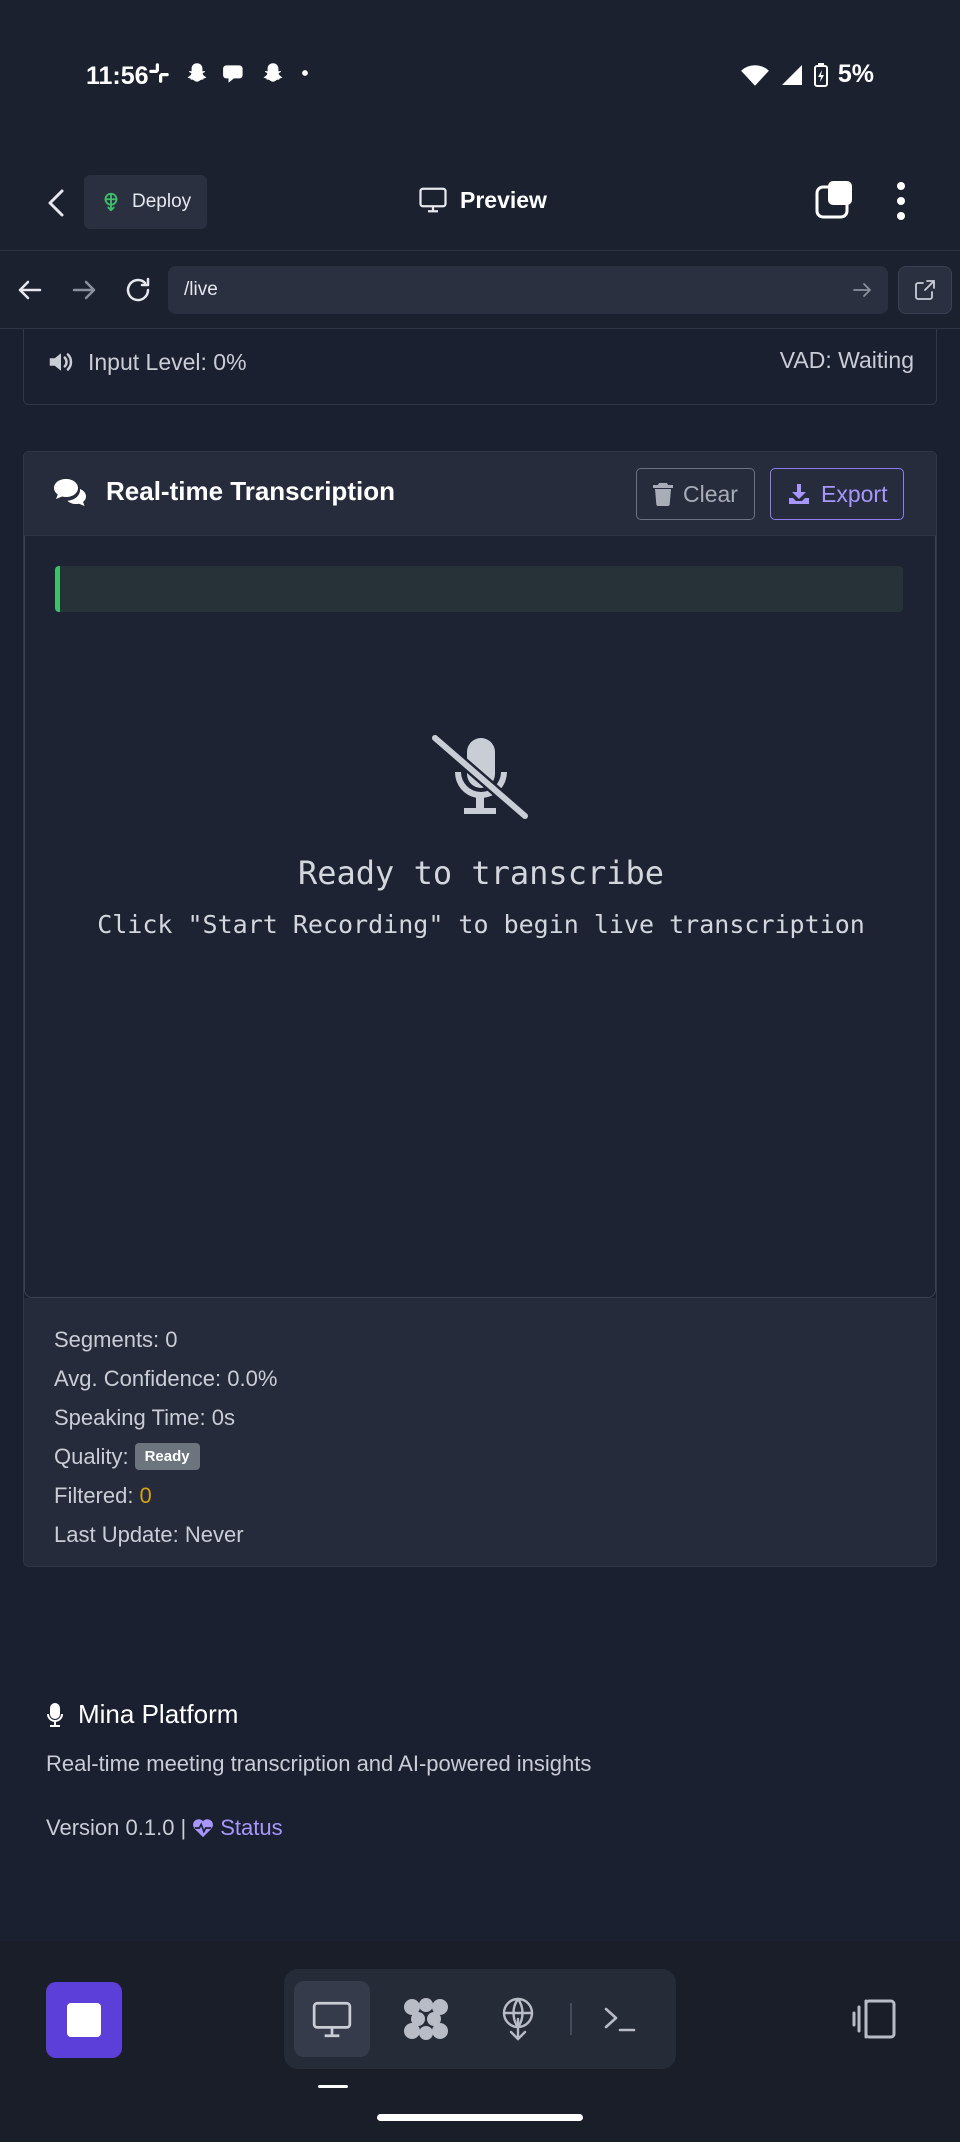  Describe the element at coordinates (480, 2117) in the screenshot. I see `home-indicator` at that location.